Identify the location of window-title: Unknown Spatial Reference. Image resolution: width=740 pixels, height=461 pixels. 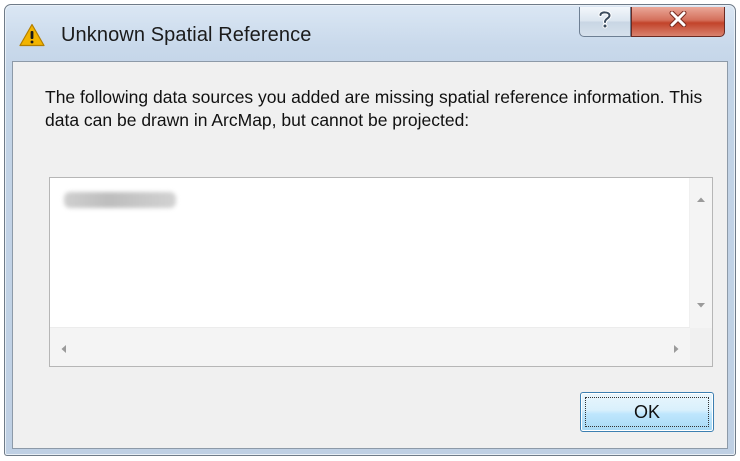
(186, 35).